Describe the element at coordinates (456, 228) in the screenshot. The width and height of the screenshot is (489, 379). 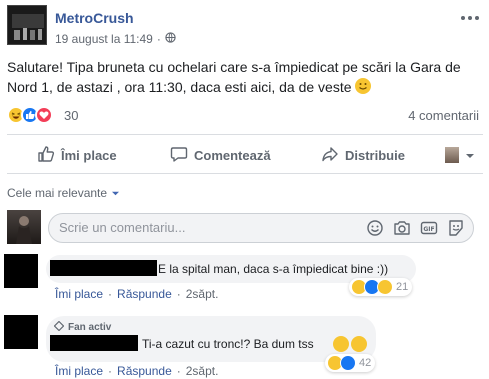
I see `sticker-icon` at that location.